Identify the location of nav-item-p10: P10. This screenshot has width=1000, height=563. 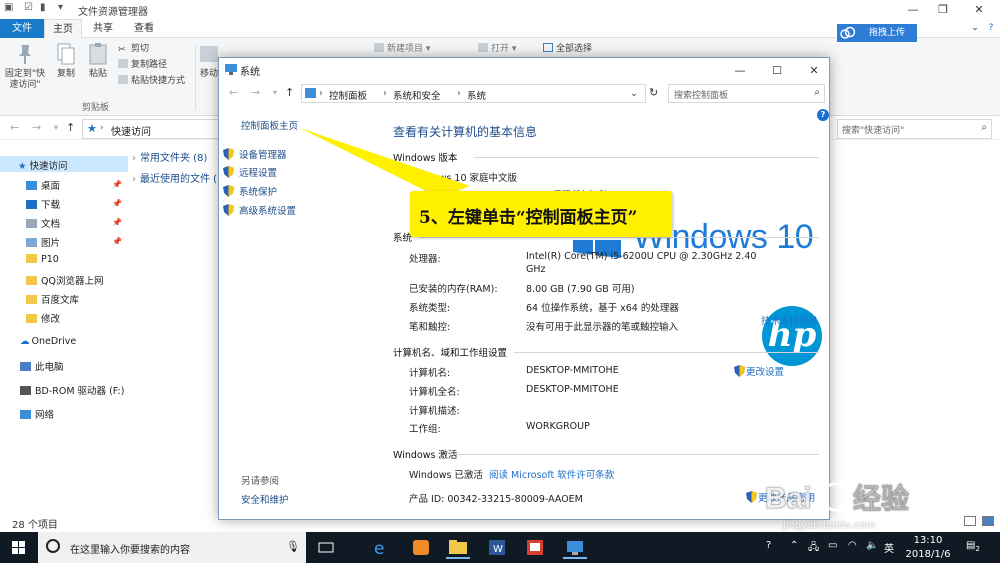
(42, 259).